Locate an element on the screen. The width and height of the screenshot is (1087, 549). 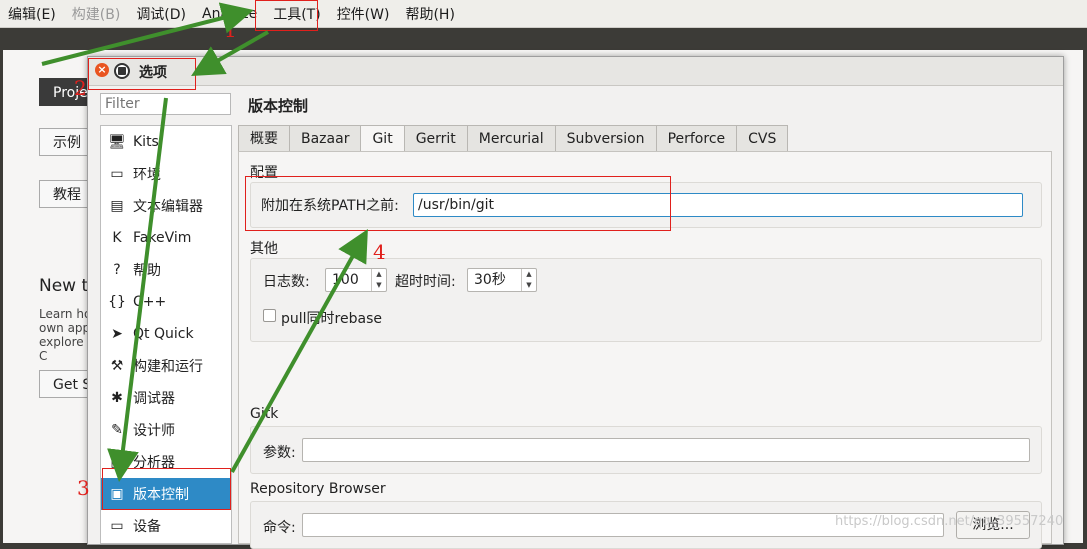
arrow-to-version-control is located at coordinates (137, 289).